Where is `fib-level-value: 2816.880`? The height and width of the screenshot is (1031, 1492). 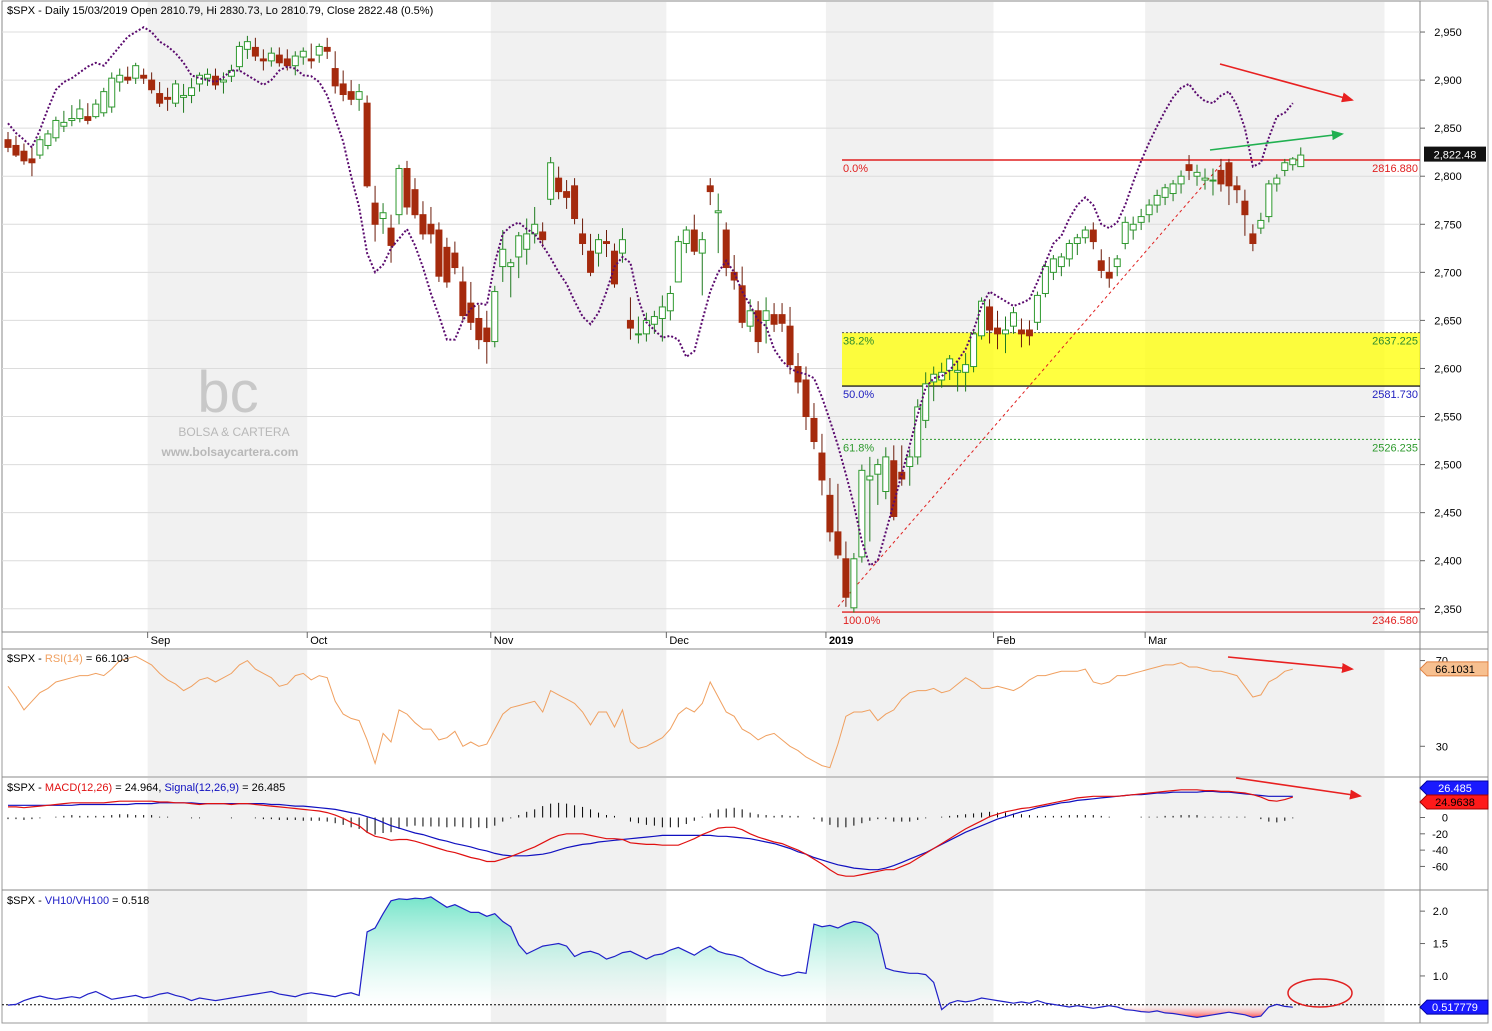
fib-level-value: 2816.880 is located at coordinates (1395, 169).